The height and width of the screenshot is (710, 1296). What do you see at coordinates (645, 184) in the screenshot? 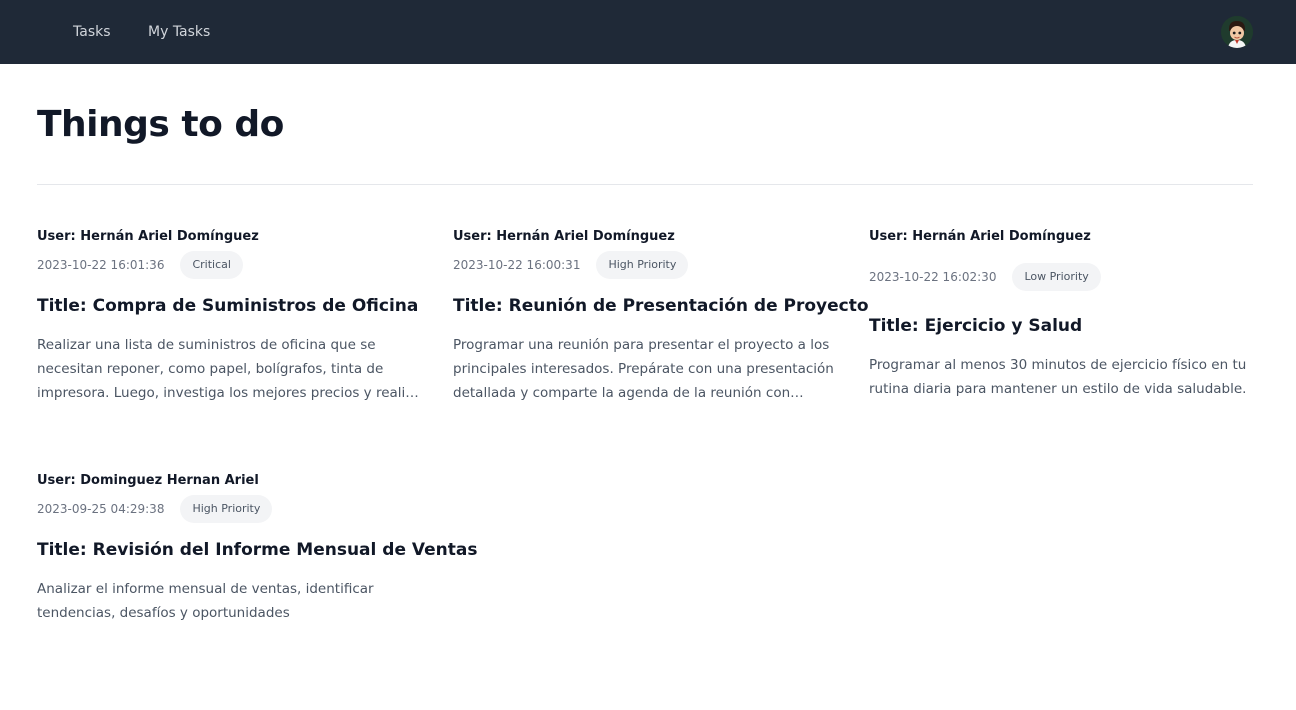
I see `title-divider` at bounding box center [645, 184].